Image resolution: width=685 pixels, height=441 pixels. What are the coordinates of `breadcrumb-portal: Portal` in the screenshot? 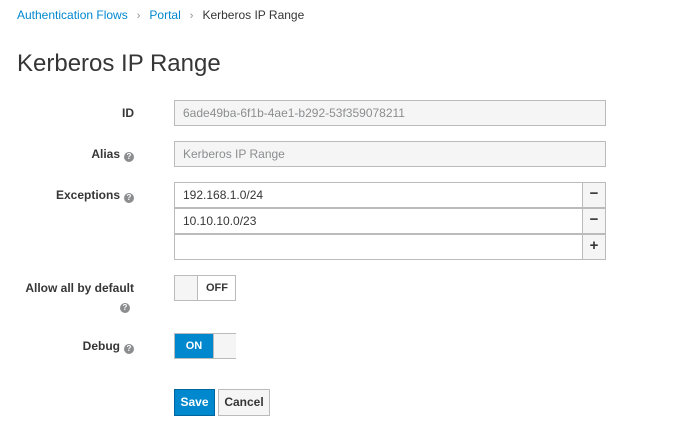 It's located at (164, 15).